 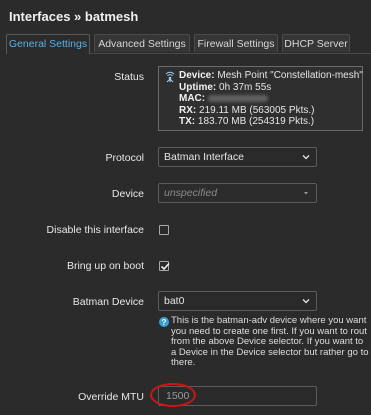 What do you see at coordinates (188, 110) in the screenshot?
I see `status-rx-key: RX:` at bounding box center [188, 110].